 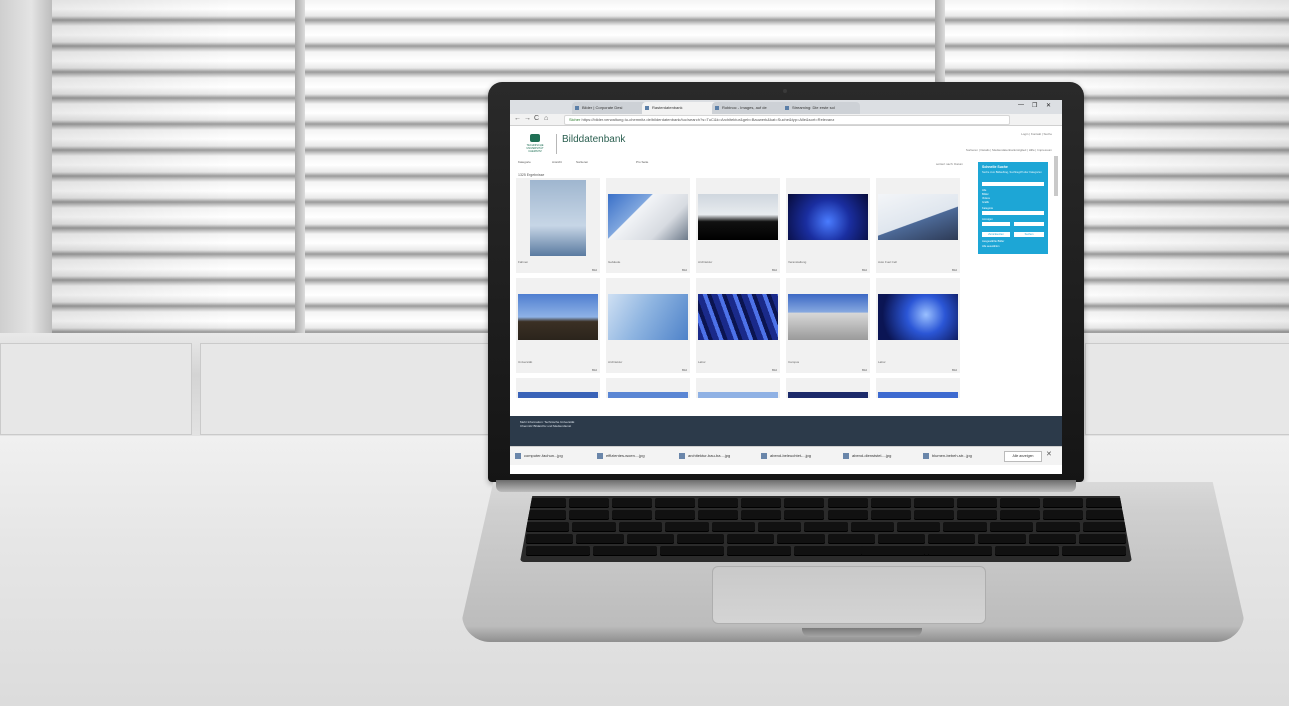 I want to click on forward-icon: →, so click(x=527, y=118).